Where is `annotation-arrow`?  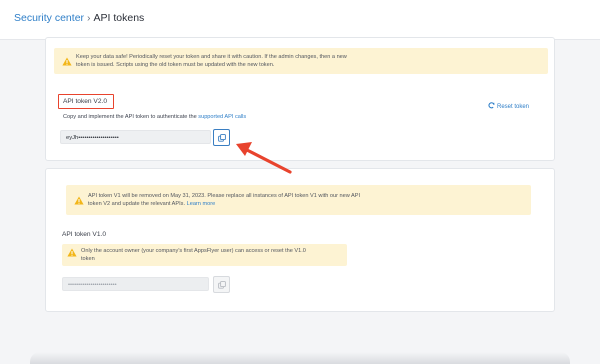 annotation-arrow is located at coordinates (264, 158).